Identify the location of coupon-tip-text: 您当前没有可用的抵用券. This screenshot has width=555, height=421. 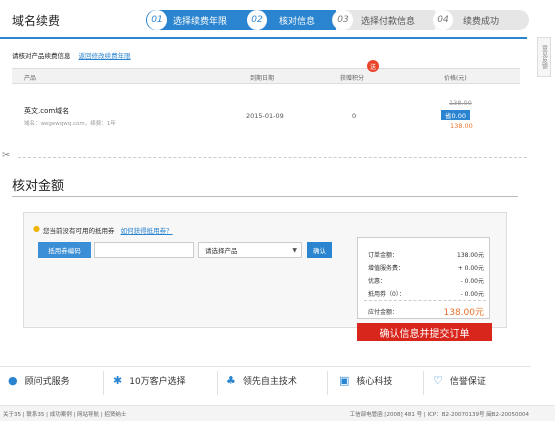
(79, 231).